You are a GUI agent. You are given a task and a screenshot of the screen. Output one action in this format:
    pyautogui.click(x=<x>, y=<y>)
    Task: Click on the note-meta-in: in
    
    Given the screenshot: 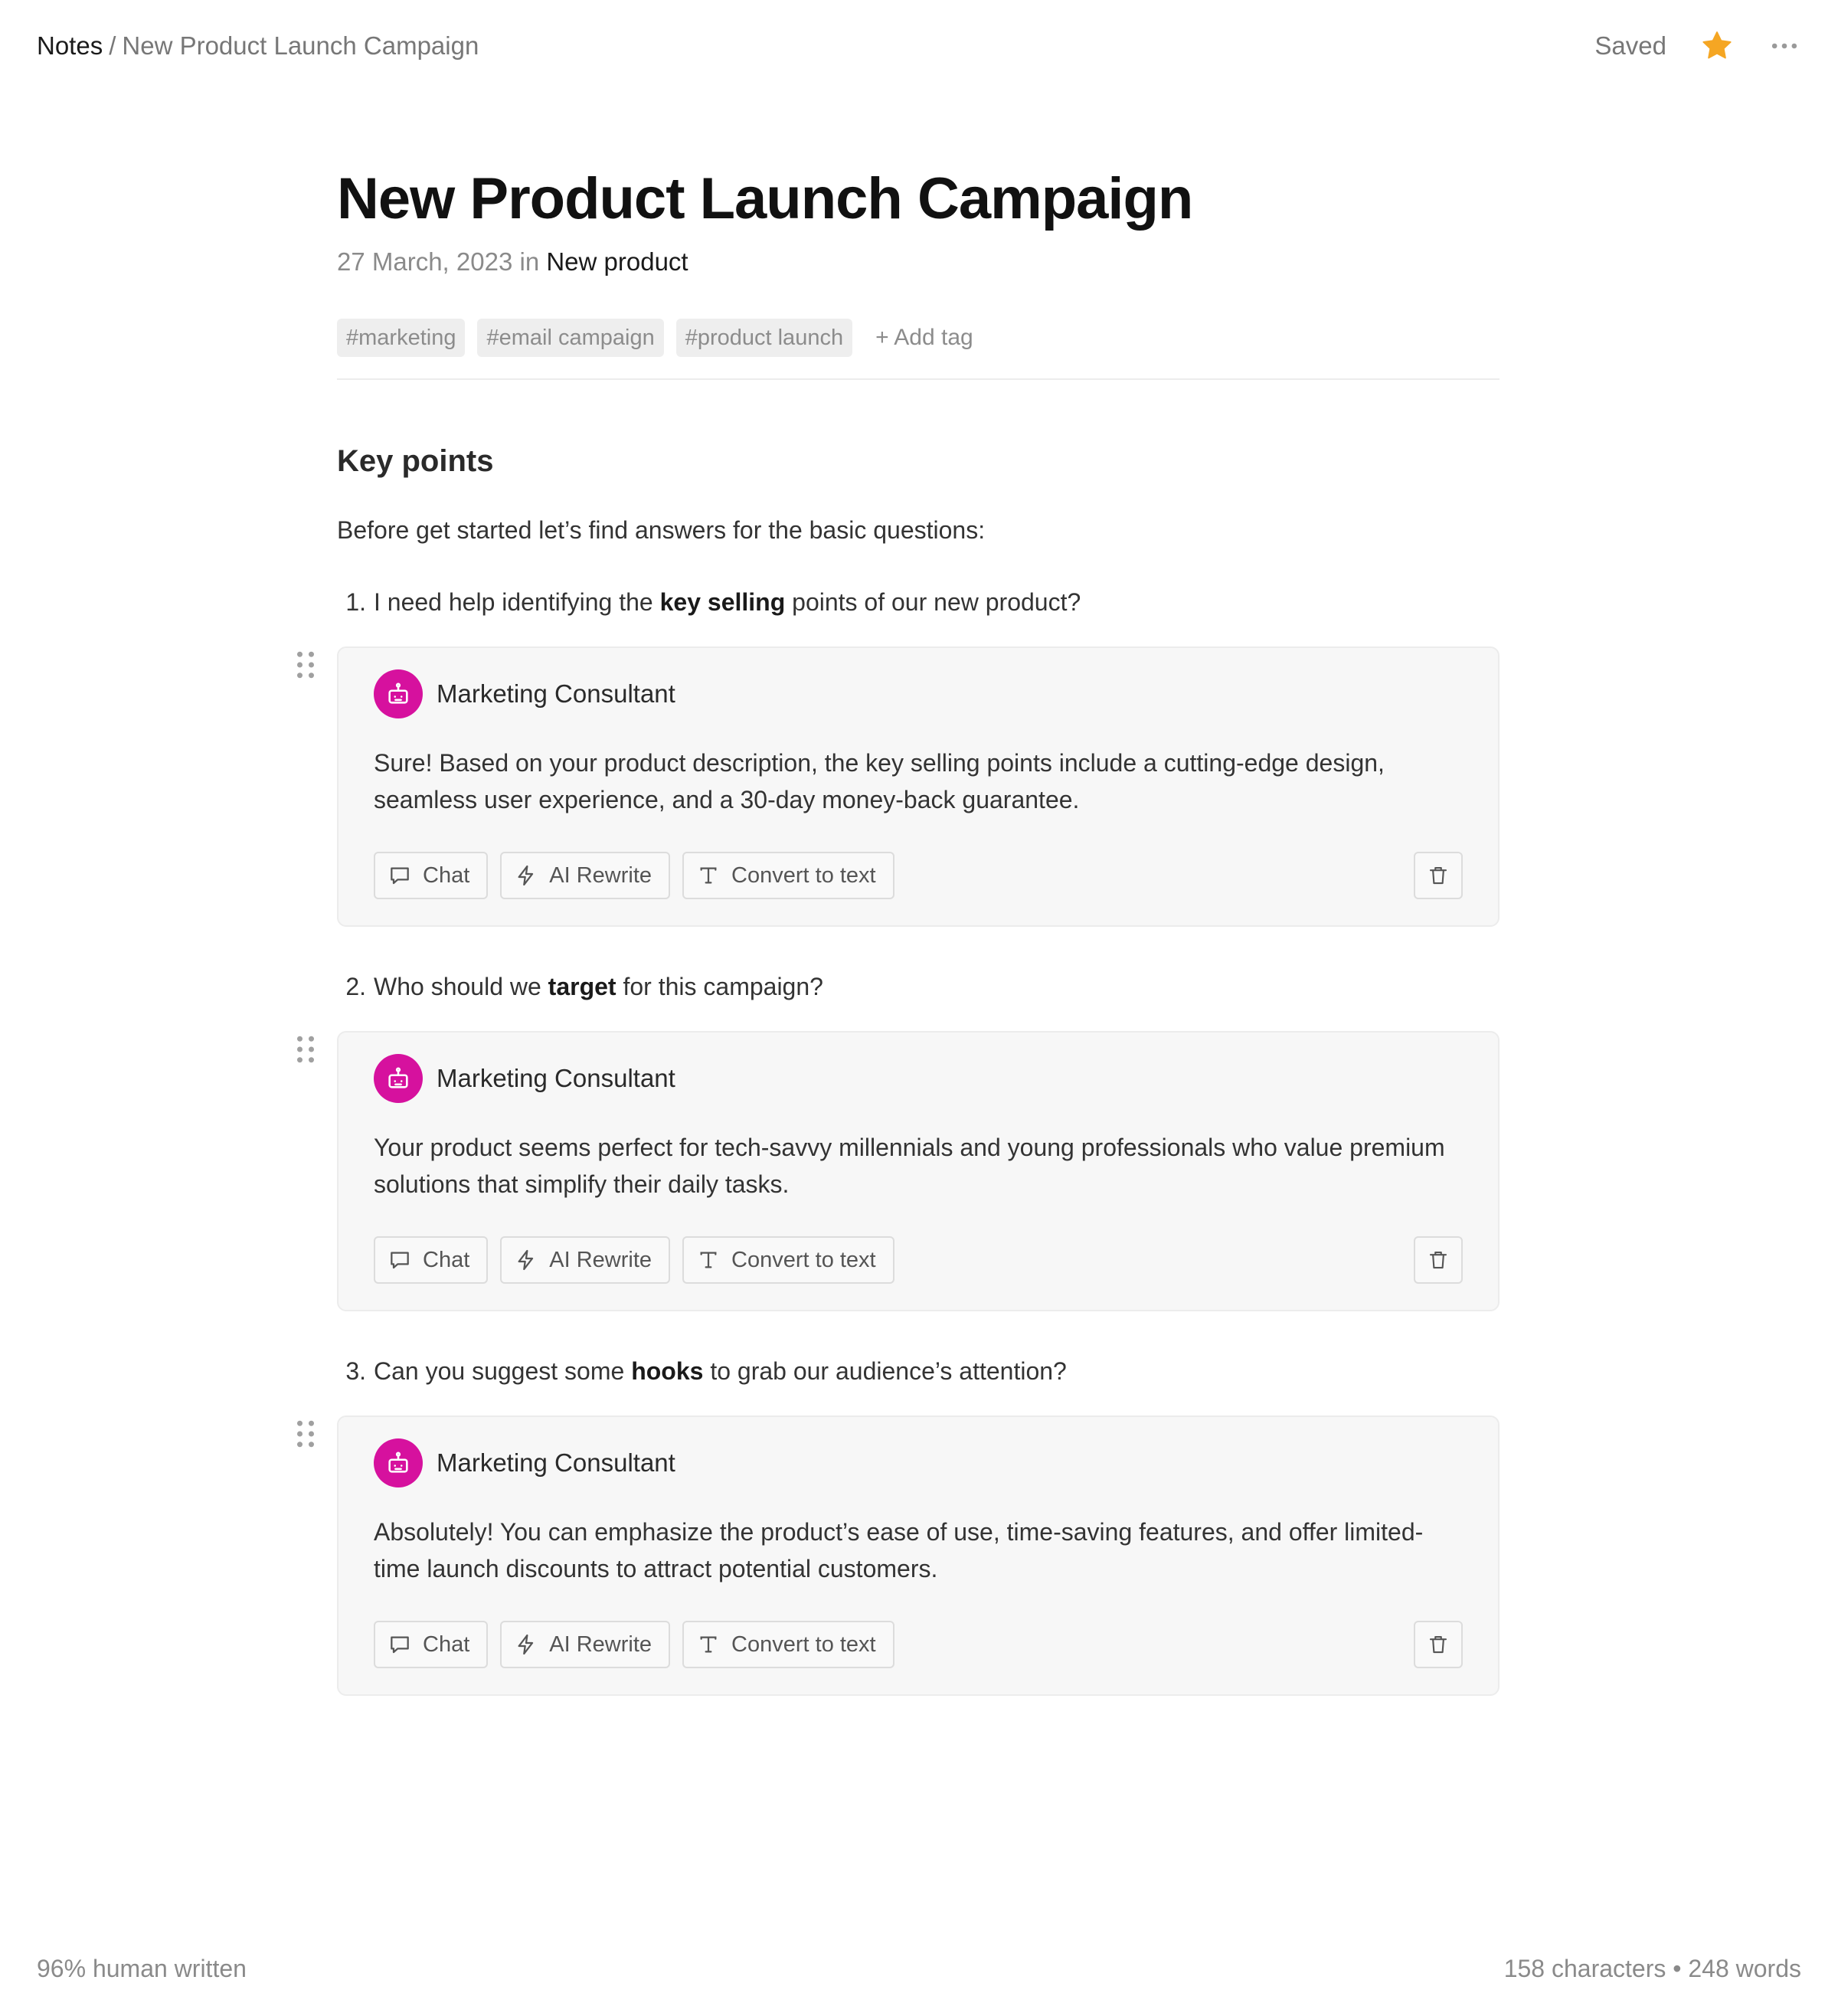 What is the action you would take?
    pyautogui.click(x=529, y=261)
    